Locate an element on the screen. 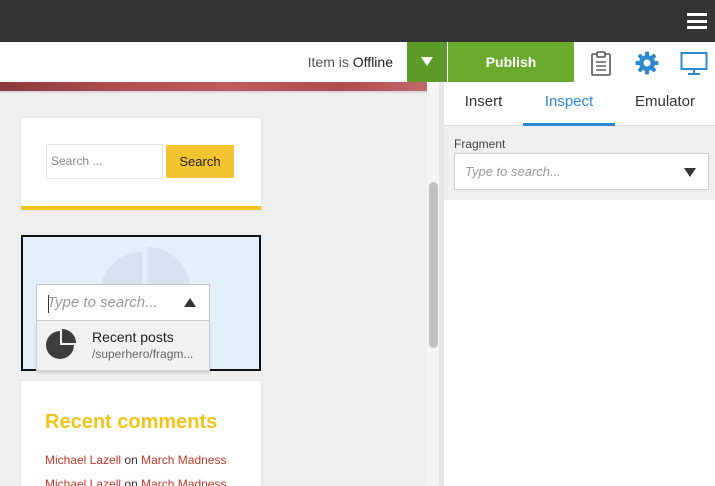 Image resolution: width=715 pixels, height=486 pixels. tab-inspect: Inspect is located at coordinates (569, 104).